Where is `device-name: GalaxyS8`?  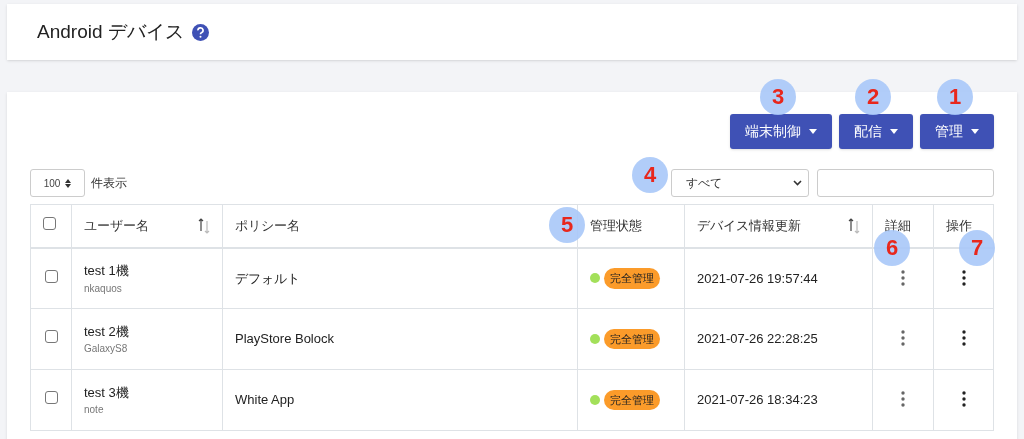 device-name: GalaxyS8 is located at coordinates (106, 349).